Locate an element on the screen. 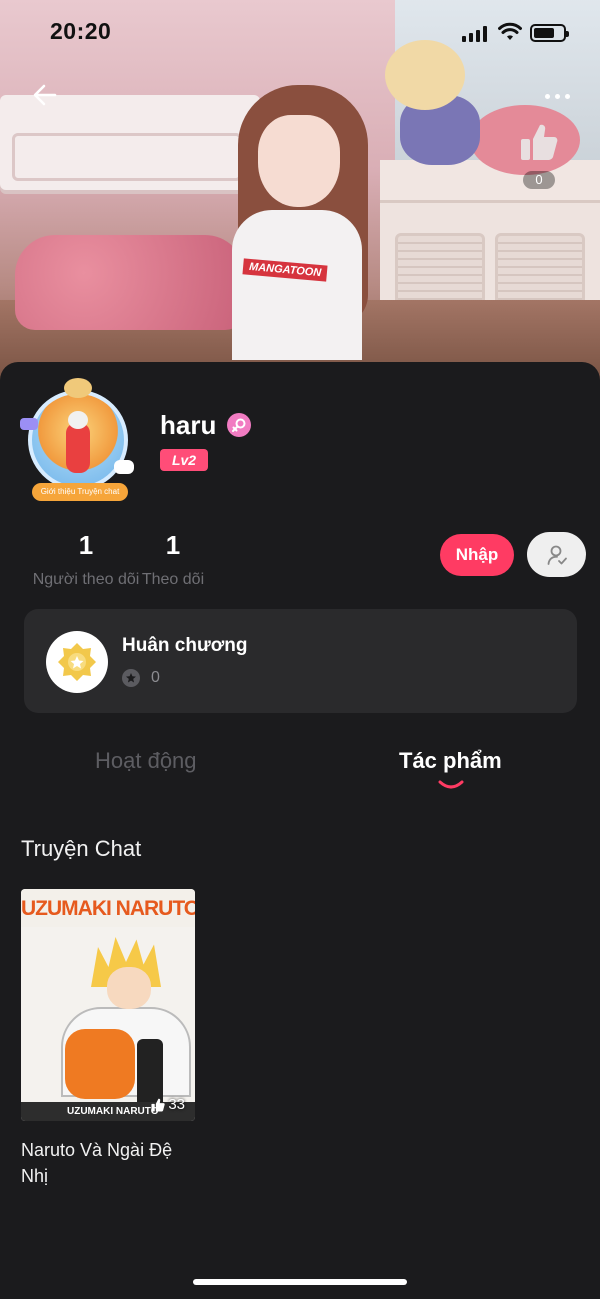  medal-card: Huân chương 0 is located at coordinates (300, 661).